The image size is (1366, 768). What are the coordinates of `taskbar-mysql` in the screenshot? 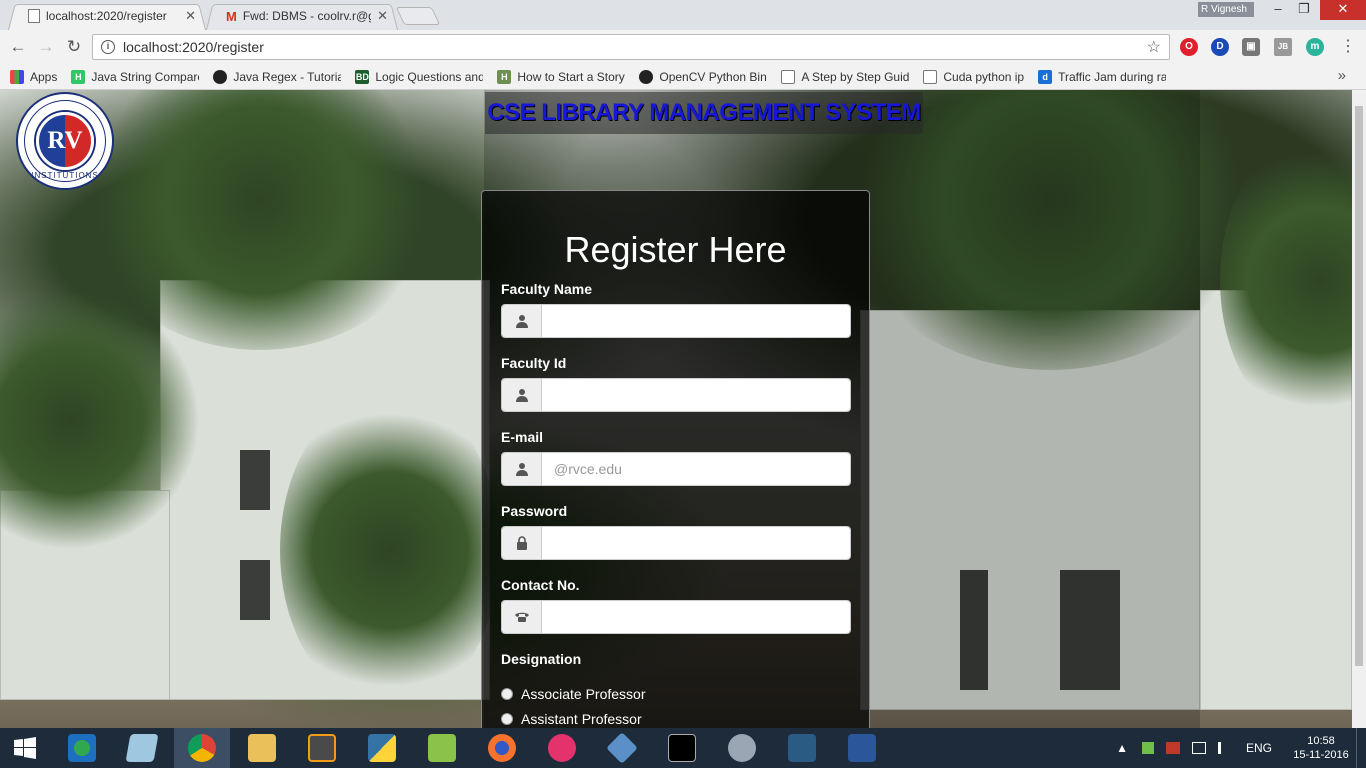 It's located at (802, 748).